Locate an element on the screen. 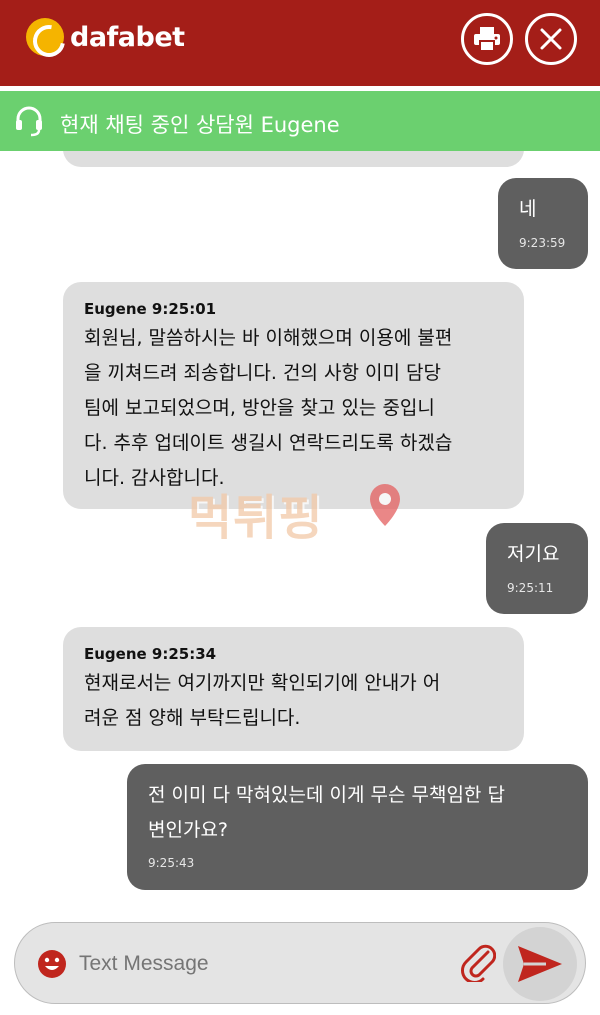 The width and height of the screenshot is (600, 1015). close-icon is located at coordinates (551, 39).